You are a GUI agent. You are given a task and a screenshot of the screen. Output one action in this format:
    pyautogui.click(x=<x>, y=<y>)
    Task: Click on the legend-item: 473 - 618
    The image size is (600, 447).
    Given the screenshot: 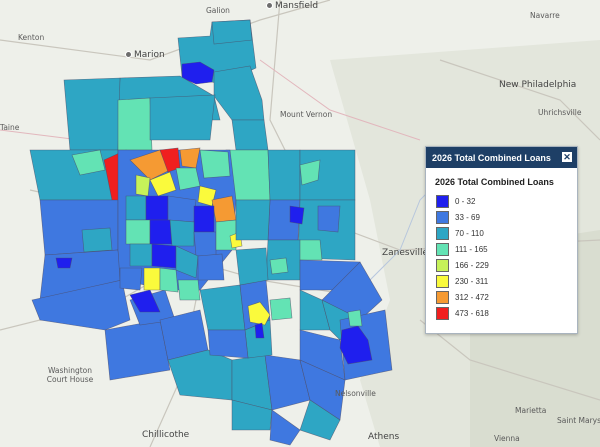 What is the action you would take?
    pyautogui.click(x=506, y=313)
    